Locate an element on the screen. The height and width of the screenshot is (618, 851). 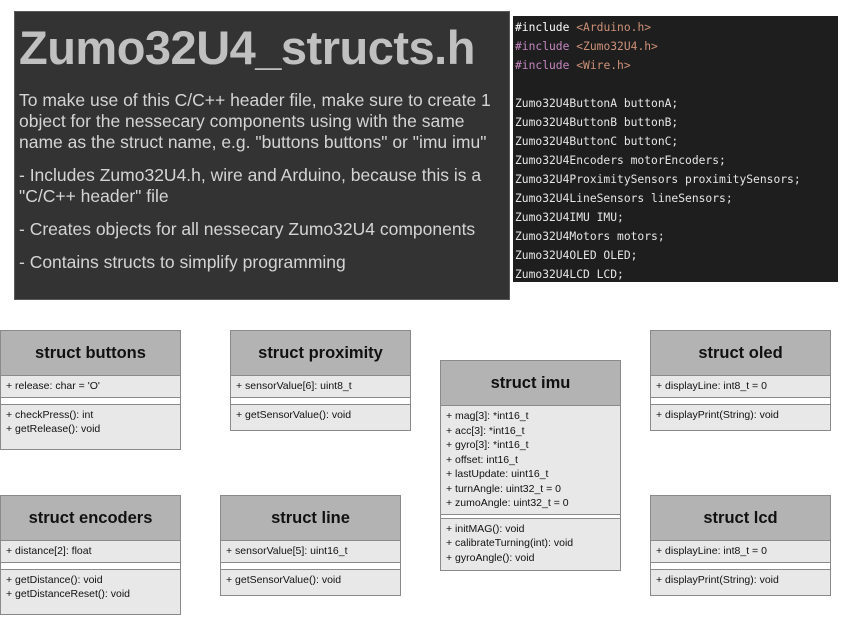
struct-title: struct imu is located at coordinates (530, 383).